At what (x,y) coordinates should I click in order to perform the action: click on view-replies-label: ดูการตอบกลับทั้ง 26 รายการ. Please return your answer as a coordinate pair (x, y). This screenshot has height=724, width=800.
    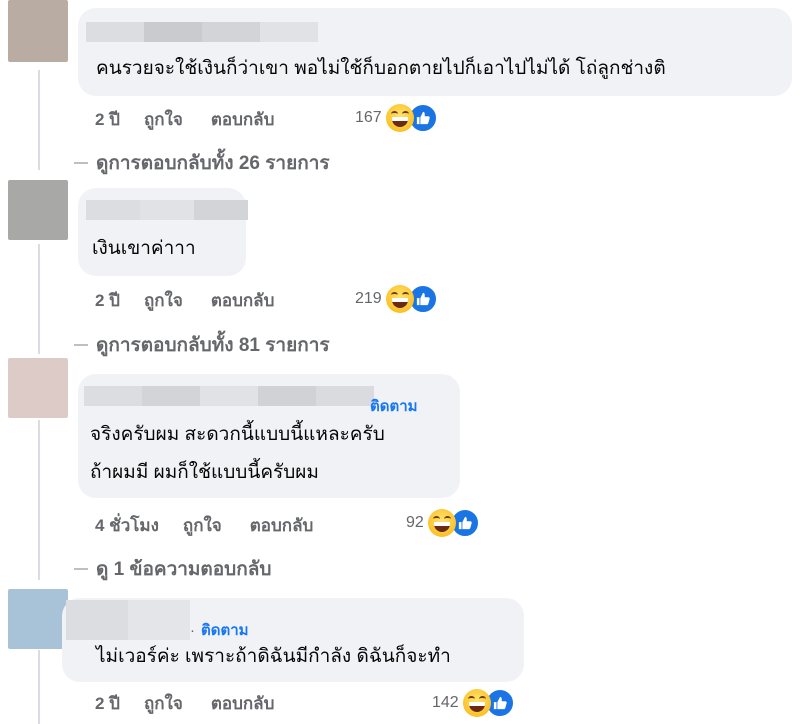
    Looking at the image, I should click on (213, 163).